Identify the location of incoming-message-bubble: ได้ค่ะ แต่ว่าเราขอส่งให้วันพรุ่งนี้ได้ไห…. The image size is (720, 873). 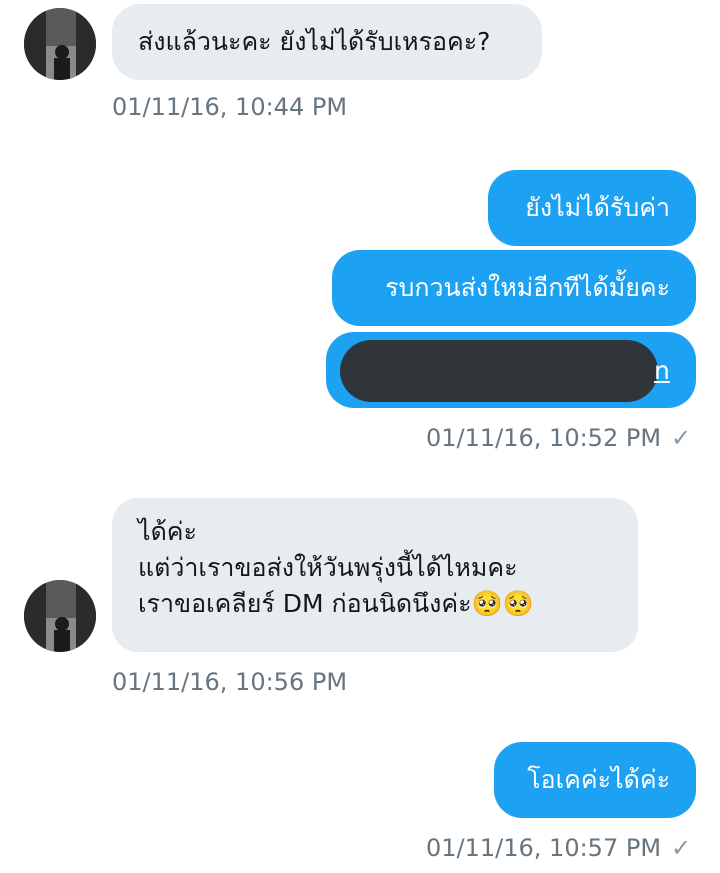
(375, 575).